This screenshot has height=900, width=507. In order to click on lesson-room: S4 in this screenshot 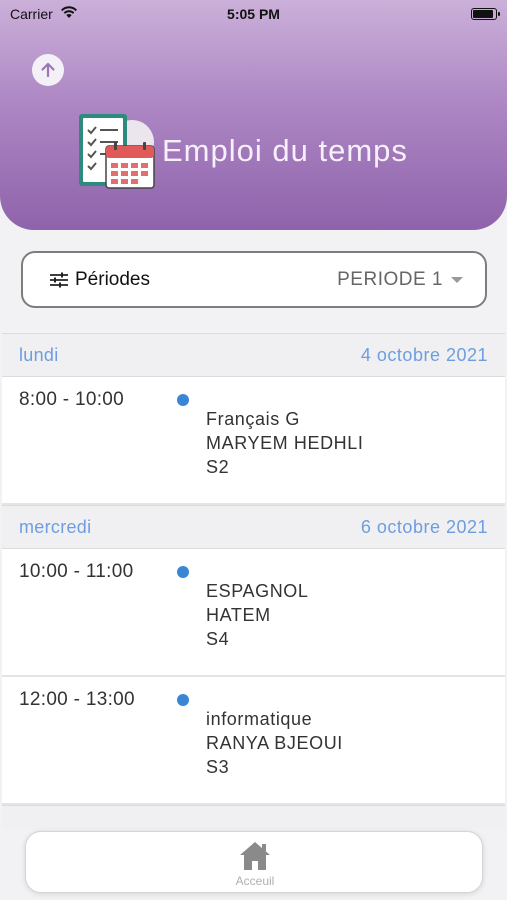, I will do `click(218, 639)`.